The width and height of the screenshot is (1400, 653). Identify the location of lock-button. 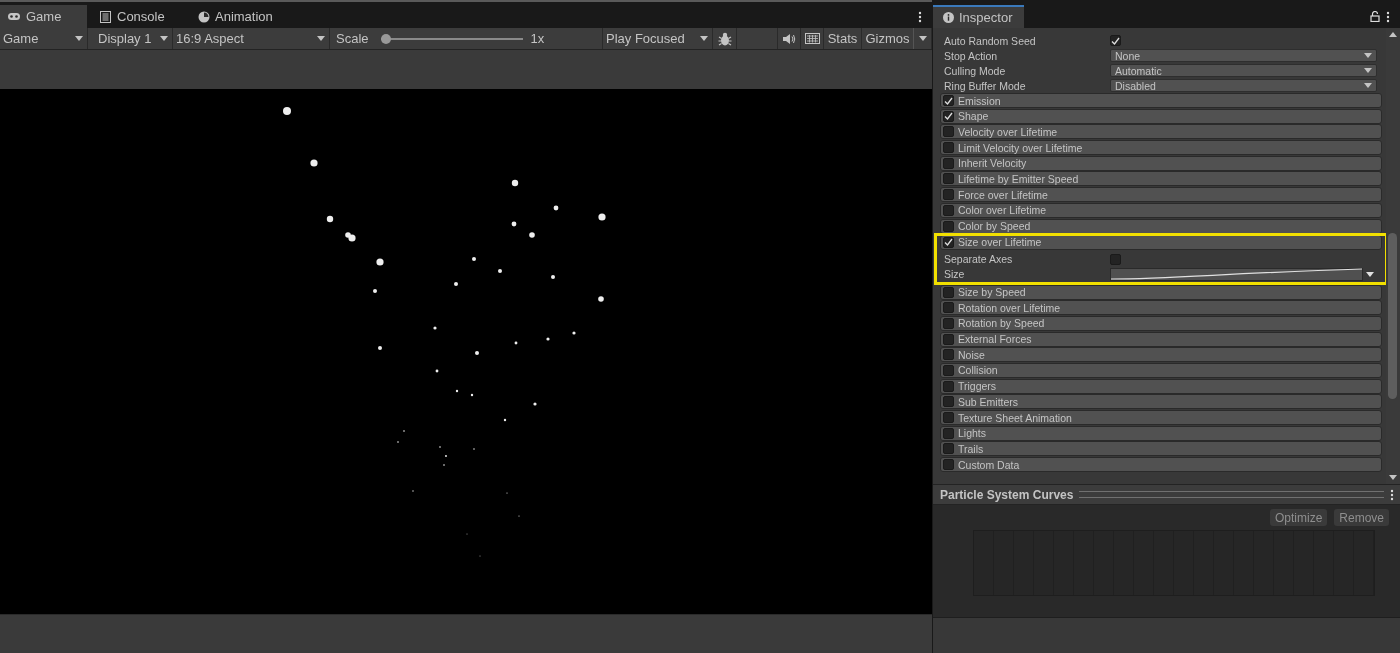
(1375, 16).